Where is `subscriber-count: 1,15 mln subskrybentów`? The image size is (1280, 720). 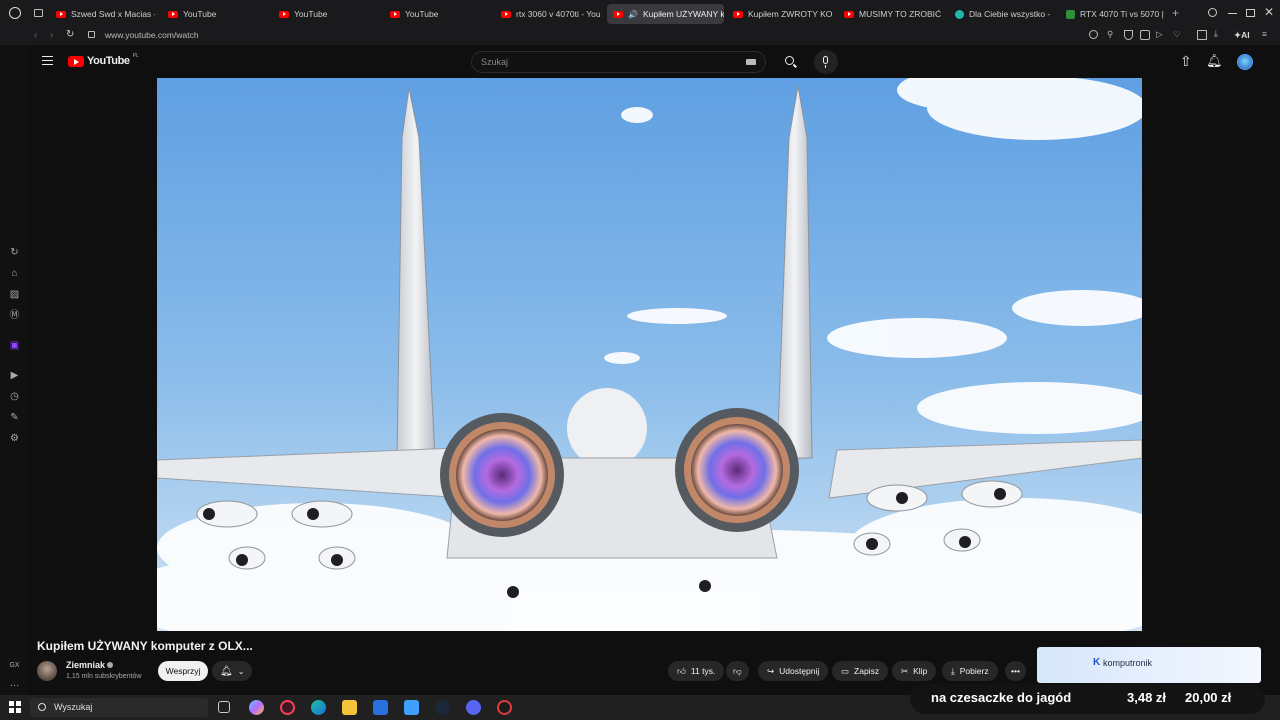 subscriber-count: 1,15 mln subskrybentów is located at coordinates (104, 676).